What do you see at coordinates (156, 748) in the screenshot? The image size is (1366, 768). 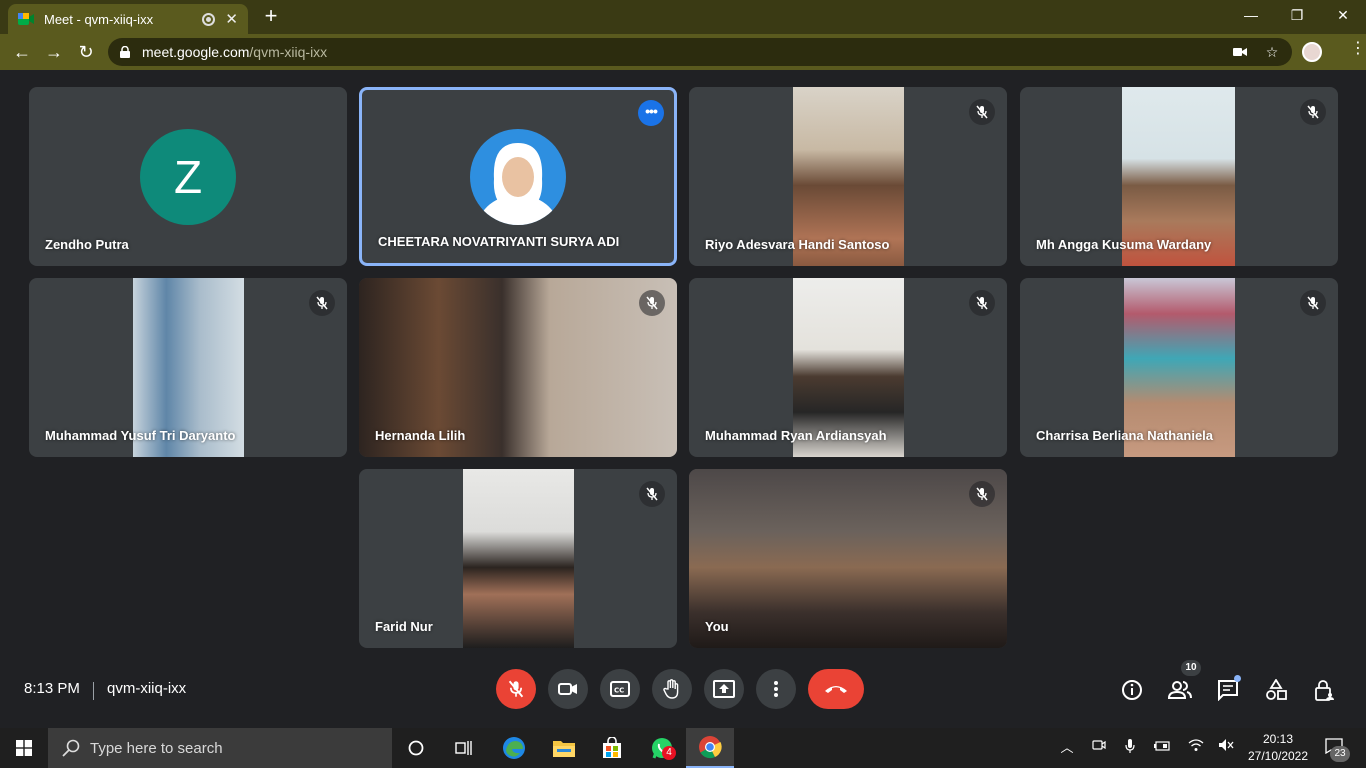 I see `search-placeholder: Type here to search` at bounding box center [156, 748].